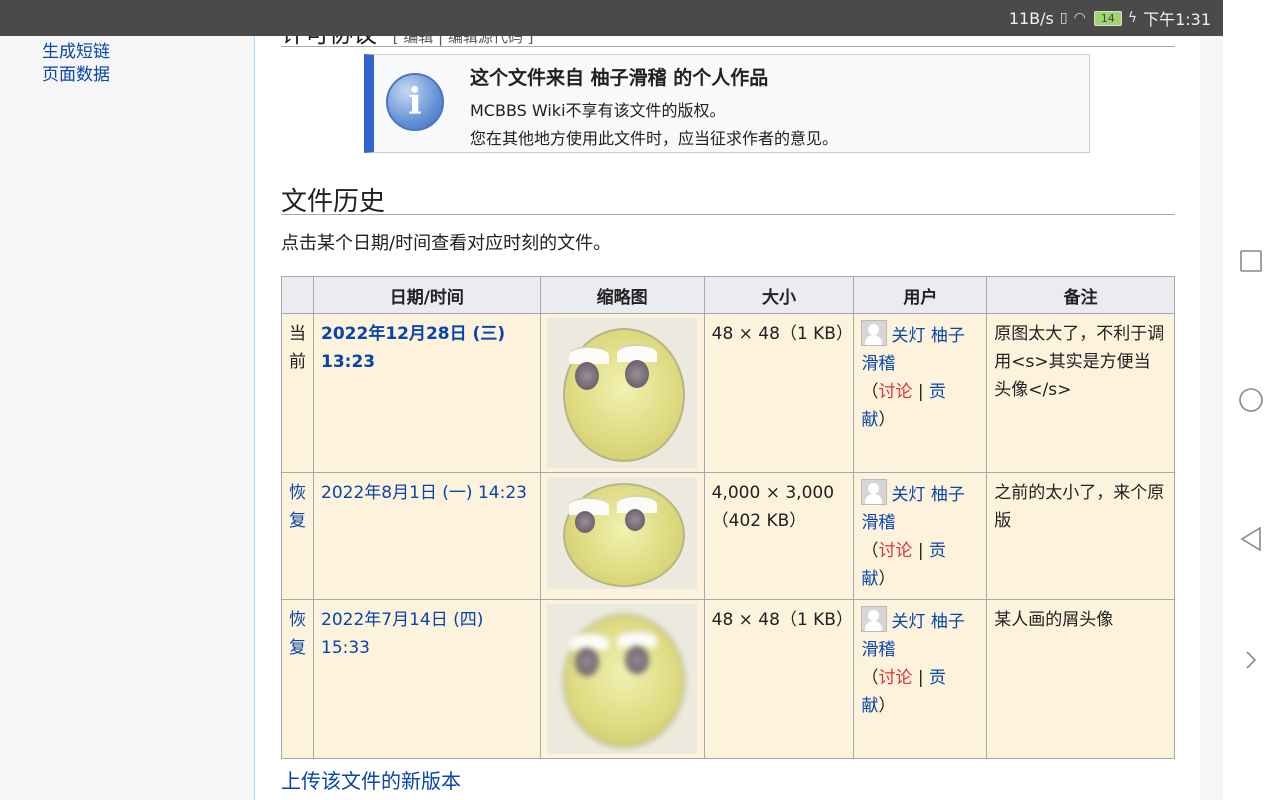 The height and width of the screenshot is (800, 1280). I want to click on status-bar: 11B/s ▯ ◠ 14 ϟ 下午1:31, so click(611, 18).